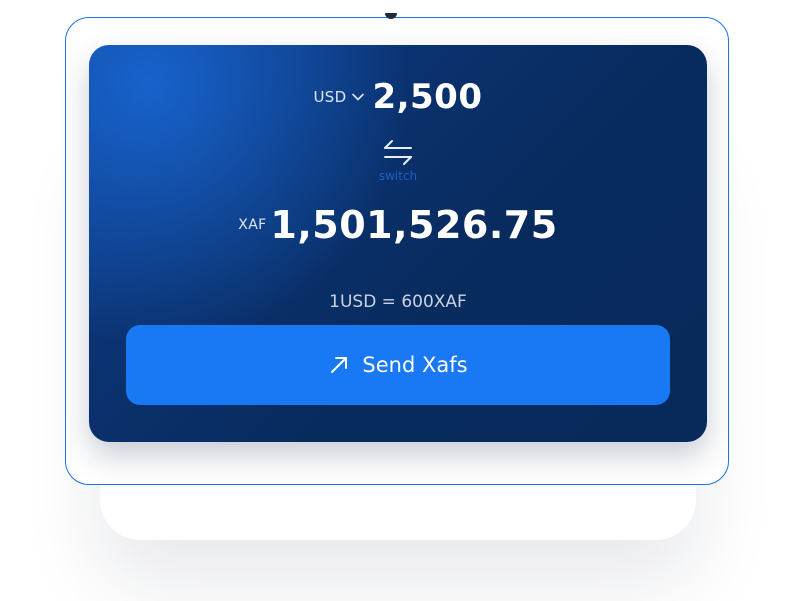 The width and height of the screenshot is (796, 601). What do you see at coordinates (398, 152) in the screenshot?
I see `swap-arrows-icon` at bounding box center [398, 152].